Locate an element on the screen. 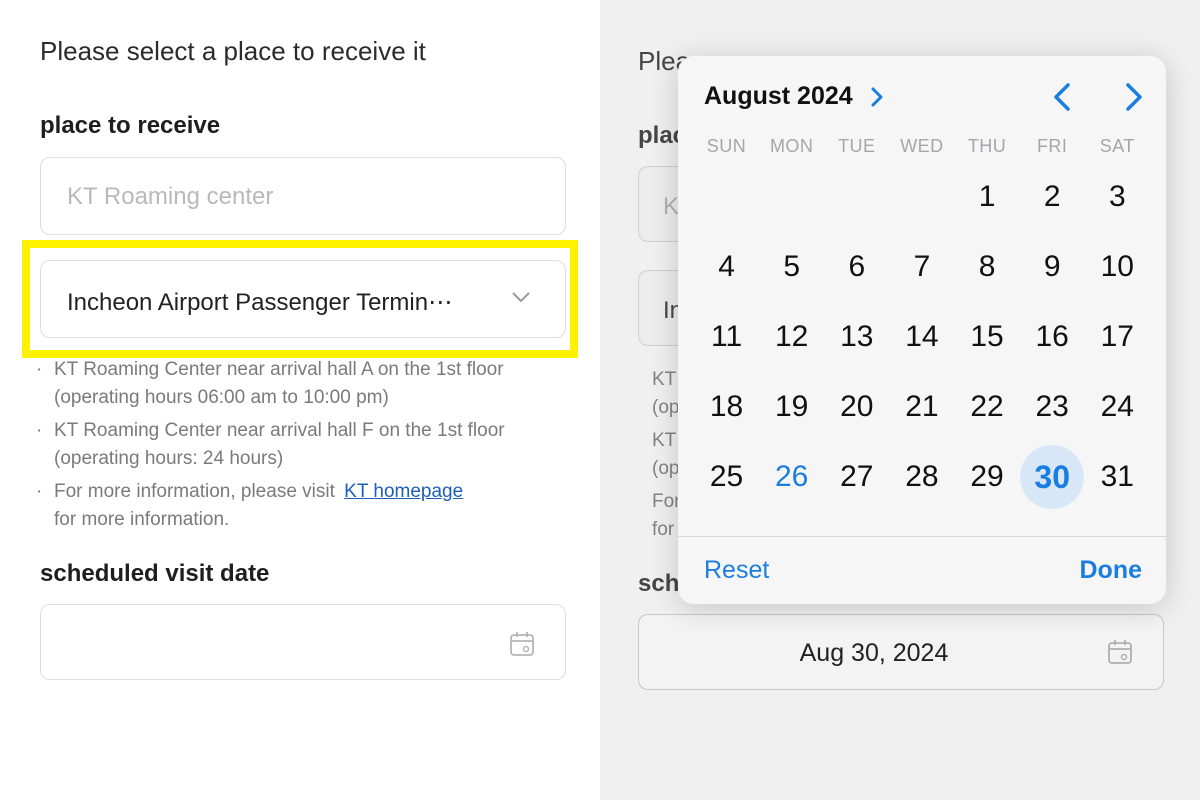 Image resolution: width=1200 pixels, height=800 pixels. calendar-day: 5 is located at coordinates (791, 267).